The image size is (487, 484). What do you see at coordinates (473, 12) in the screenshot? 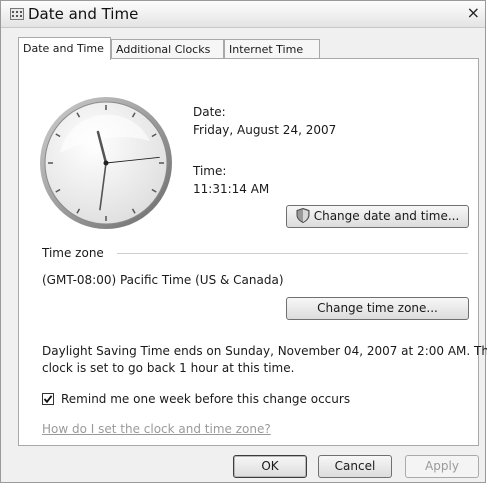
I see `close-button: ×` at bounding box center [473, 12].